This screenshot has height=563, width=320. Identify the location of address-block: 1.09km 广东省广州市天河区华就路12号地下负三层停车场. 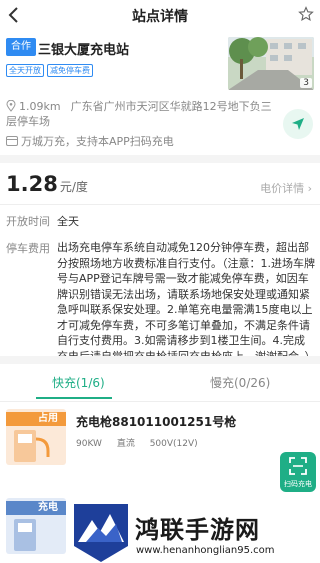
(141, 114).